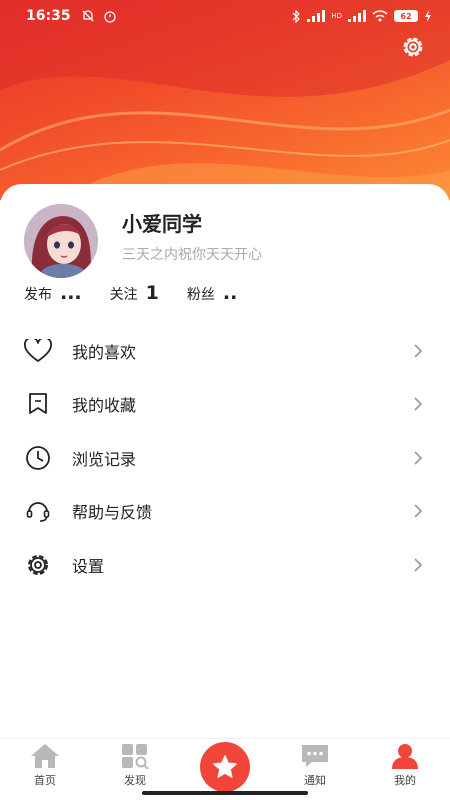 Image resolution: width=450 pixels, height=800 pixels. I want to click on center-star-button, so click(225, 767).